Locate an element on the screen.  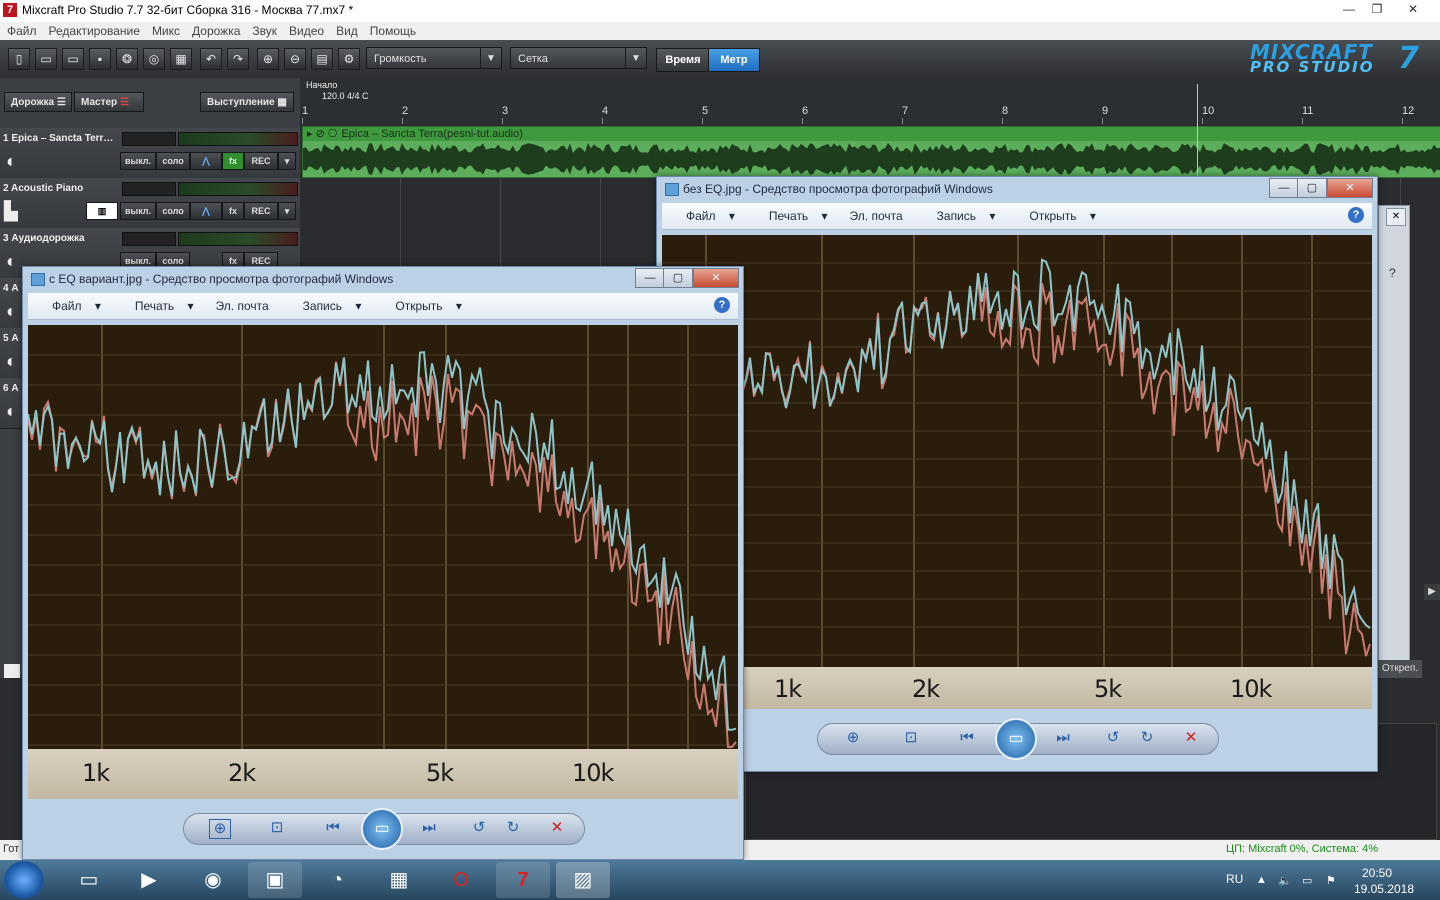
clip-controls-icon: ▸ ⊘ ⎔ is located at coordinates (322, 134).